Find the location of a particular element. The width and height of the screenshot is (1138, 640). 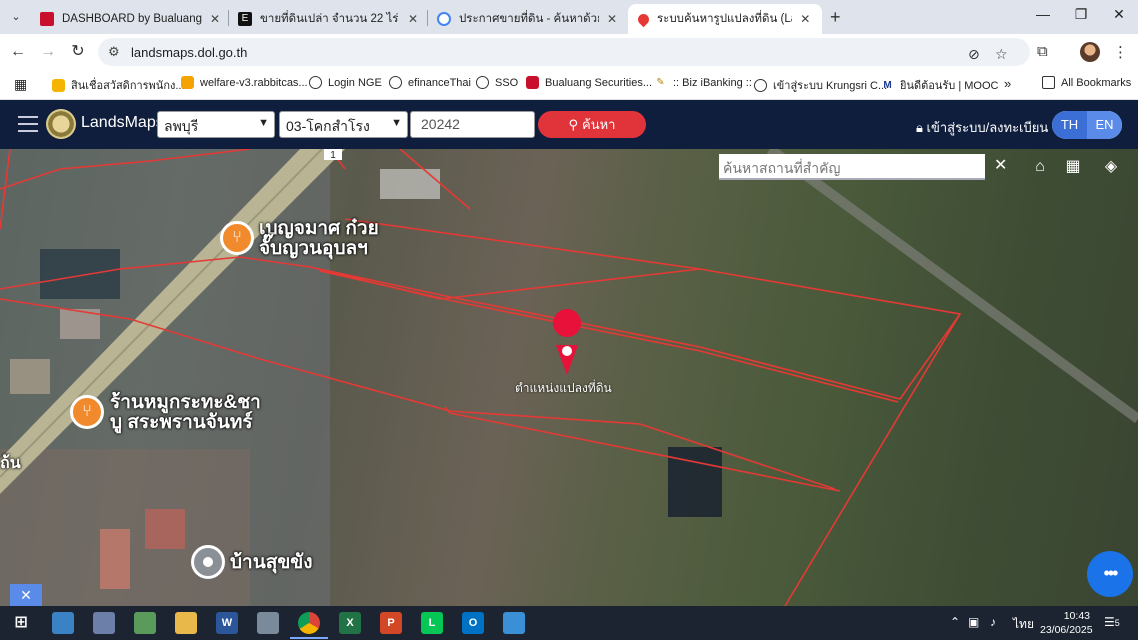

outlook-icon: O is located at coordinates (473, 623).